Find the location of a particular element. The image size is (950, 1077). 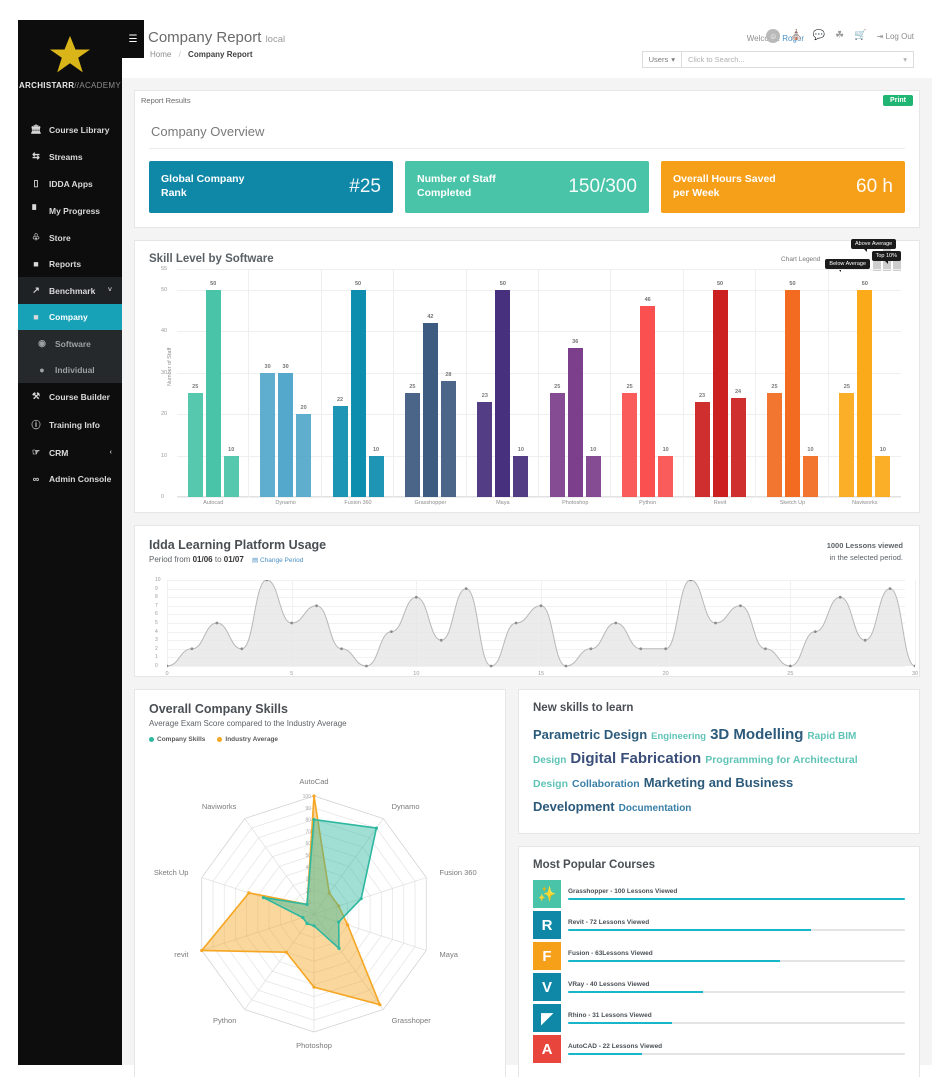

sidebar-item-idda-apps: ▯ IDDA Apps is located at coordinates (70, 183).